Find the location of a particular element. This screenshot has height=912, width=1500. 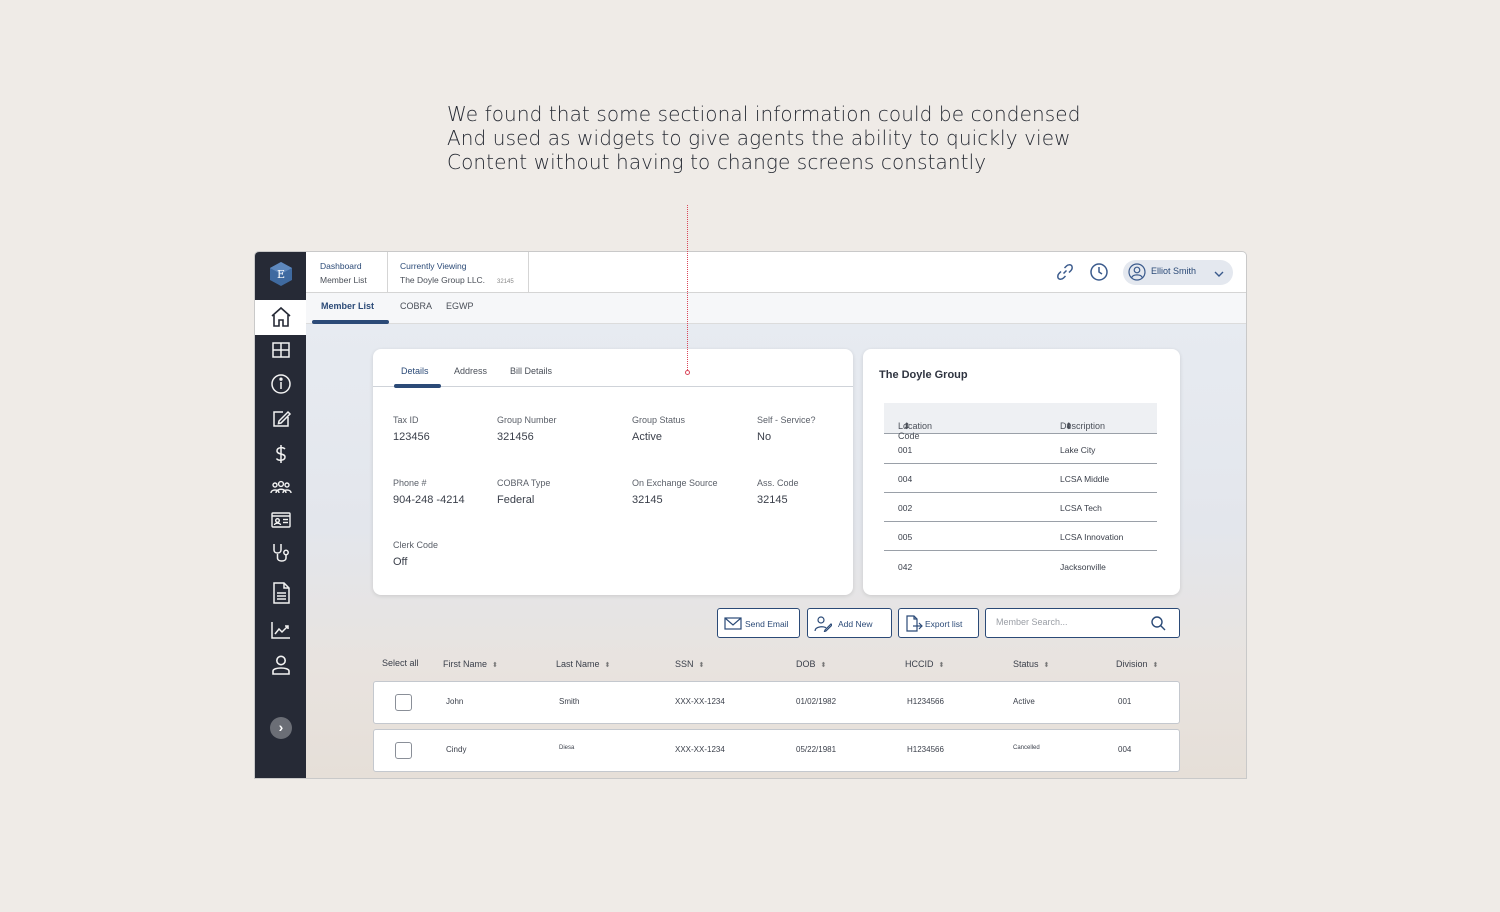

field-group-number: Group Number 321456 is located at coordinates (527, 429).